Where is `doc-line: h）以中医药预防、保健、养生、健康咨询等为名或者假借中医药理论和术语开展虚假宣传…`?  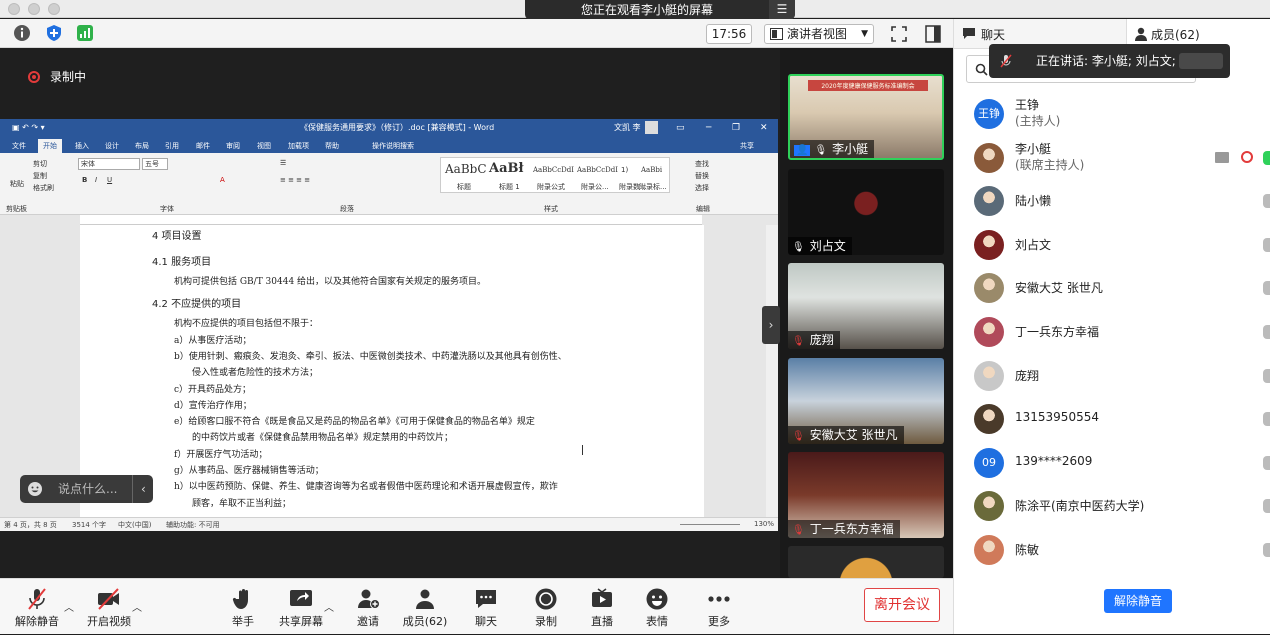
doc-line: h）以中医药预防、保健、养生、健康咨询等为名或者假借中医药理论和术语开展虚假宣传… is located at coordinates (366, 487).